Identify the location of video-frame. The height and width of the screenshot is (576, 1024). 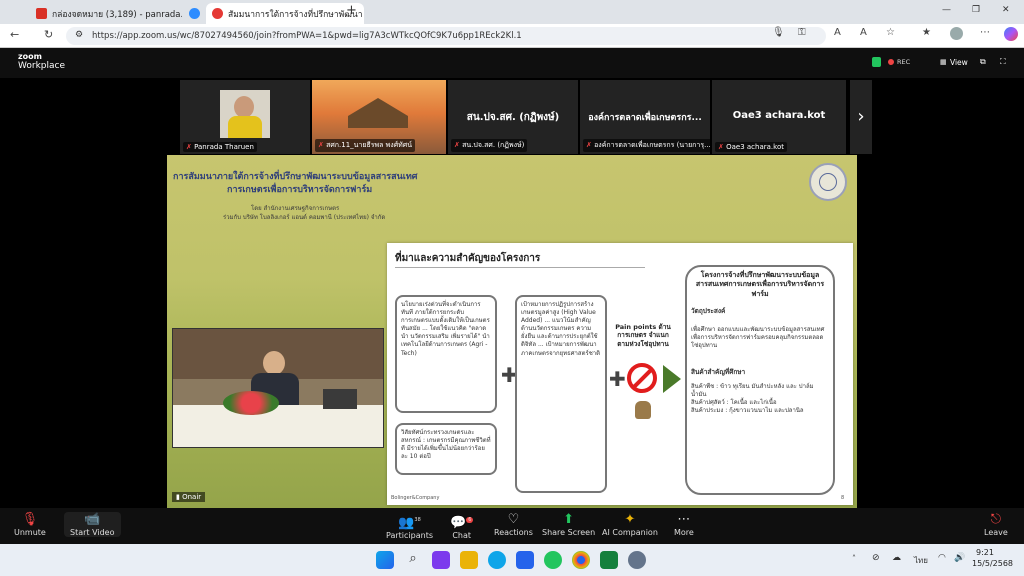
(245, 114).